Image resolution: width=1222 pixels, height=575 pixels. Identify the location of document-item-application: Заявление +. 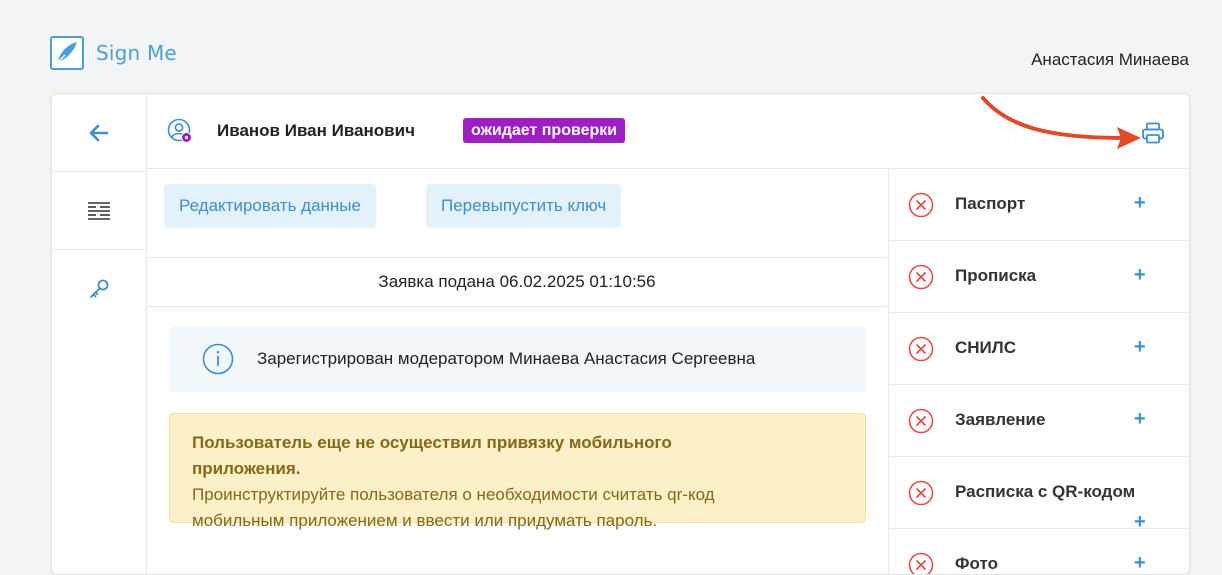
(1039, 421).